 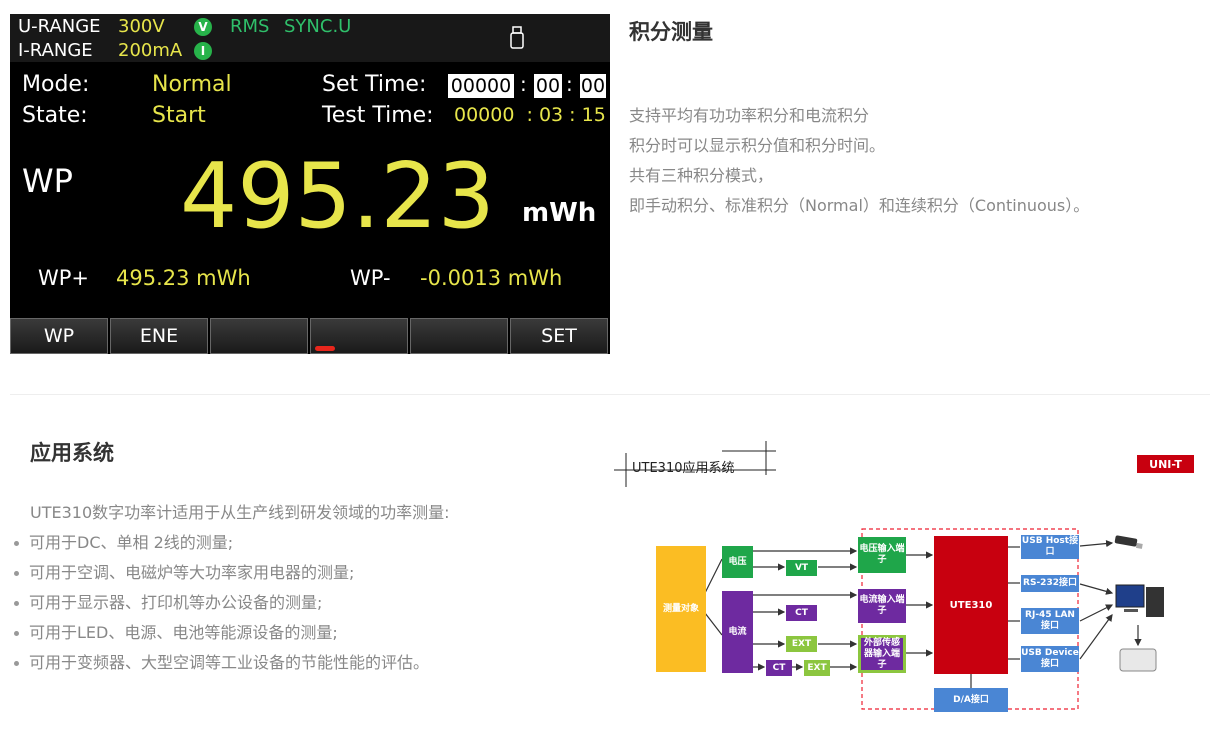 I want to click on list-item: 可用于空调、电磁炉等大功率家用电器的测量;, so click(x=184, y=571).